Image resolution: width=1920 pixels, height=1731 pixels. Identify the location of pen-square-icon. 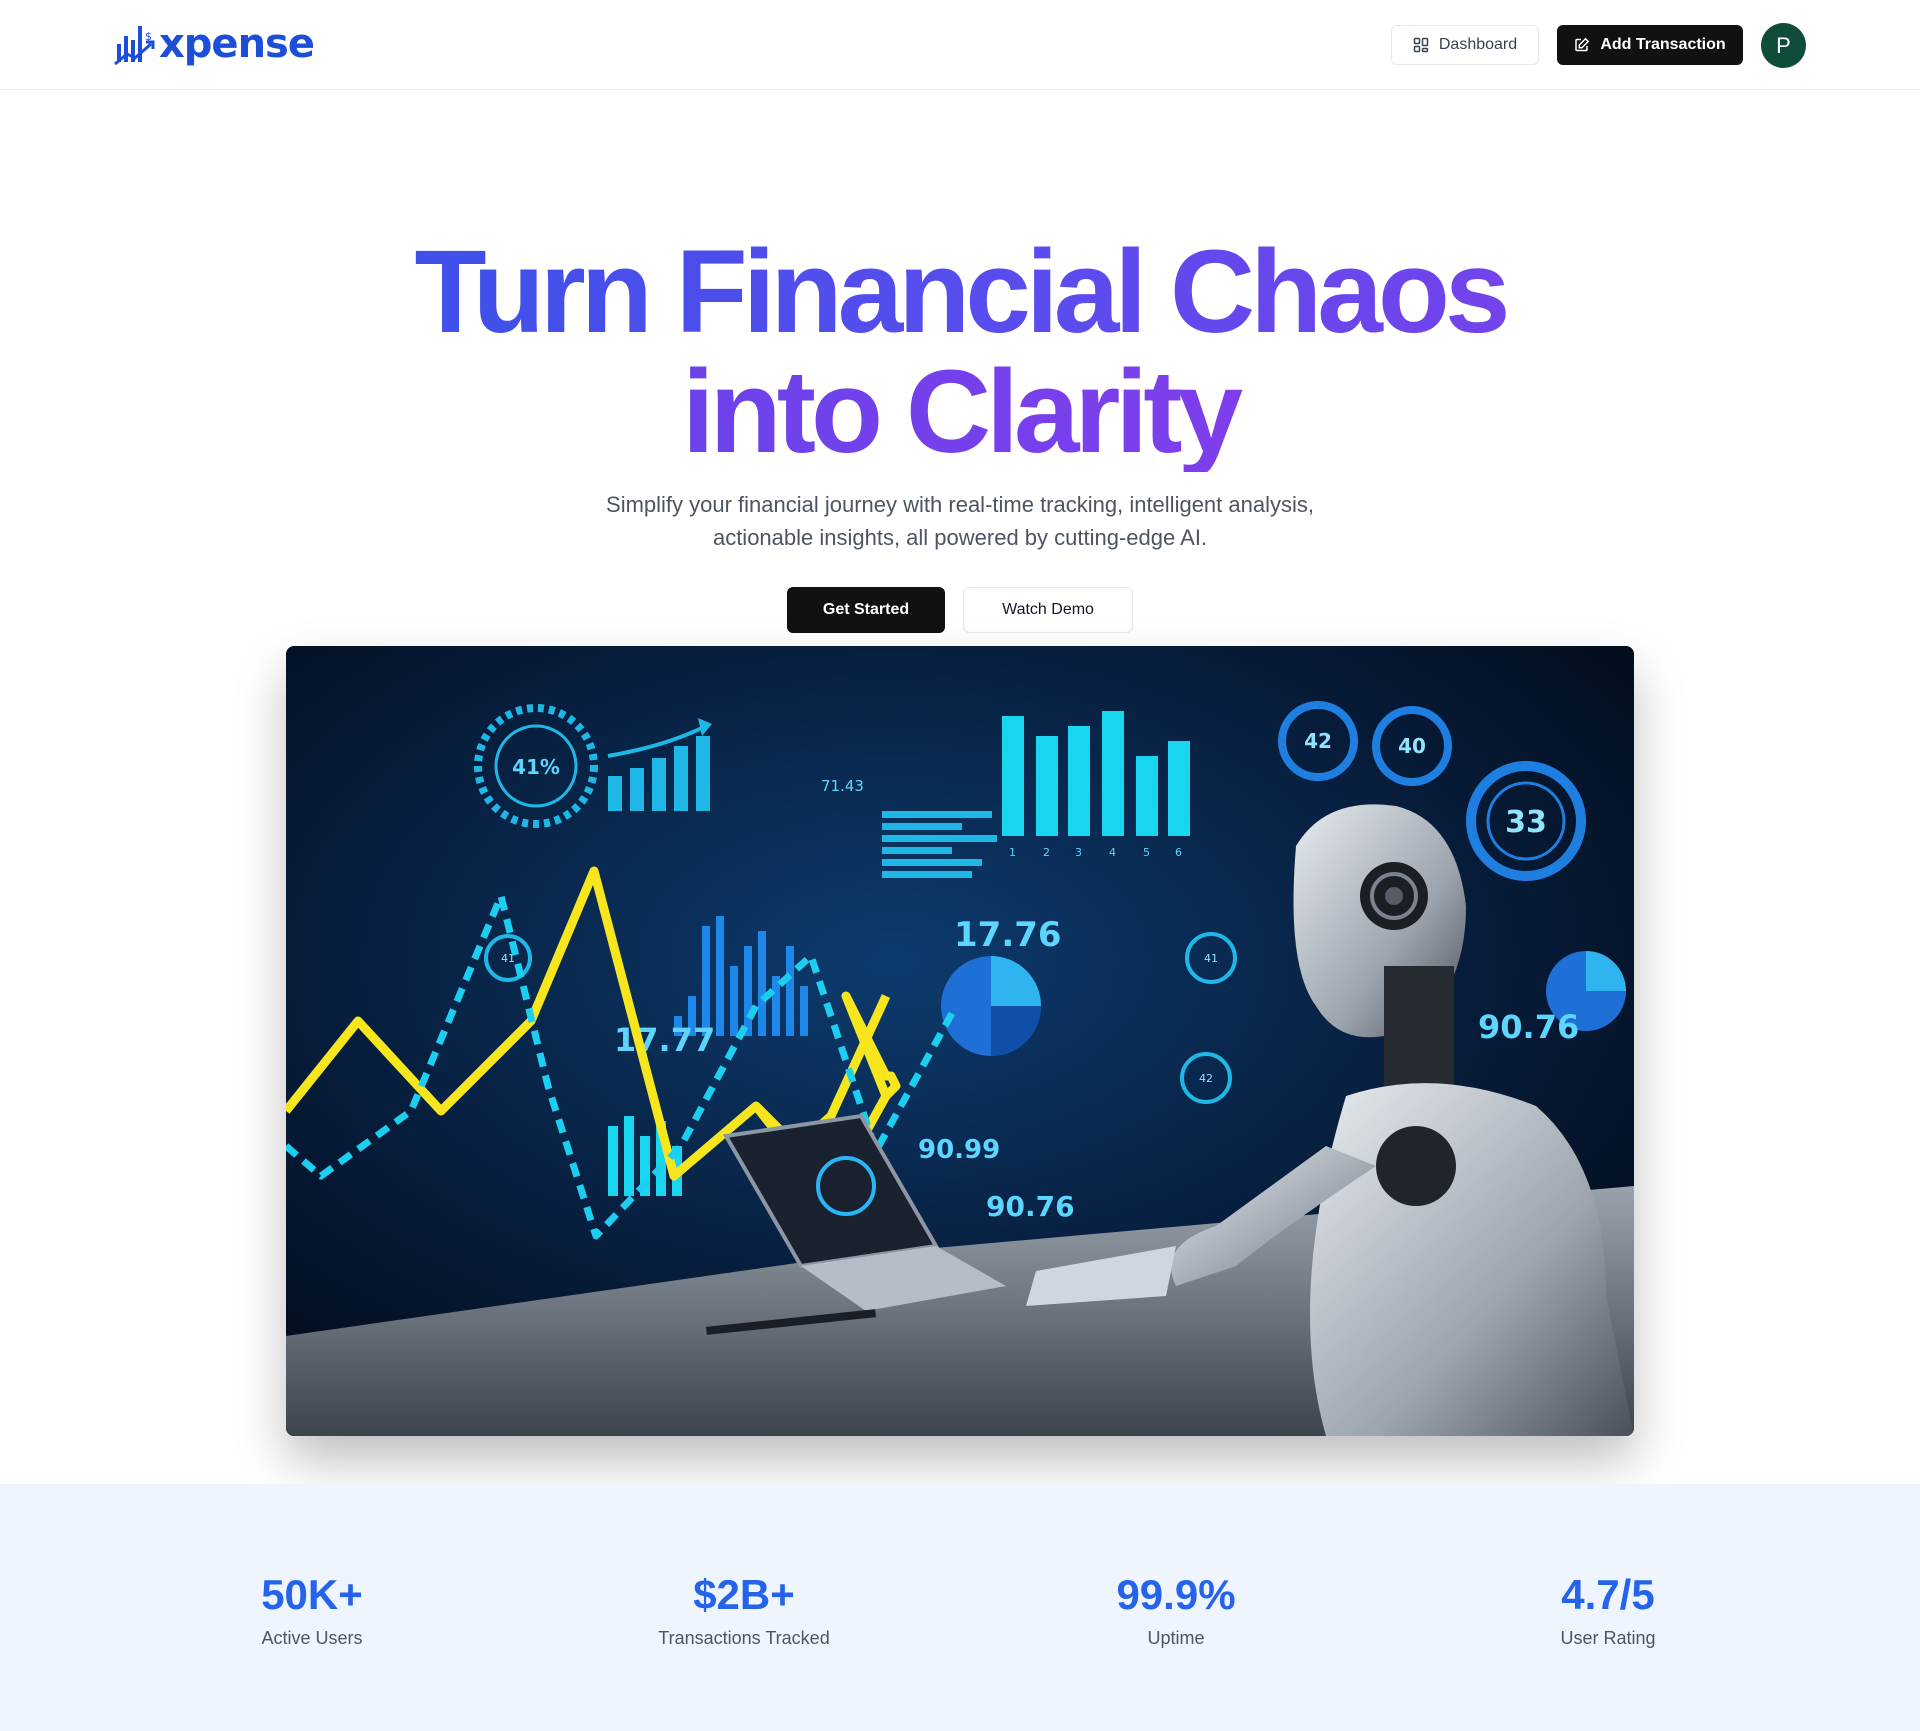
(1582, 44).